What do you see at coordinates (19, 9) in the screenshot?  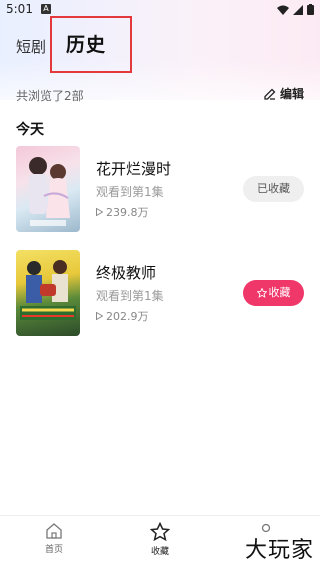 I see `status-time: 5:01` at bounding box center [19, 9].